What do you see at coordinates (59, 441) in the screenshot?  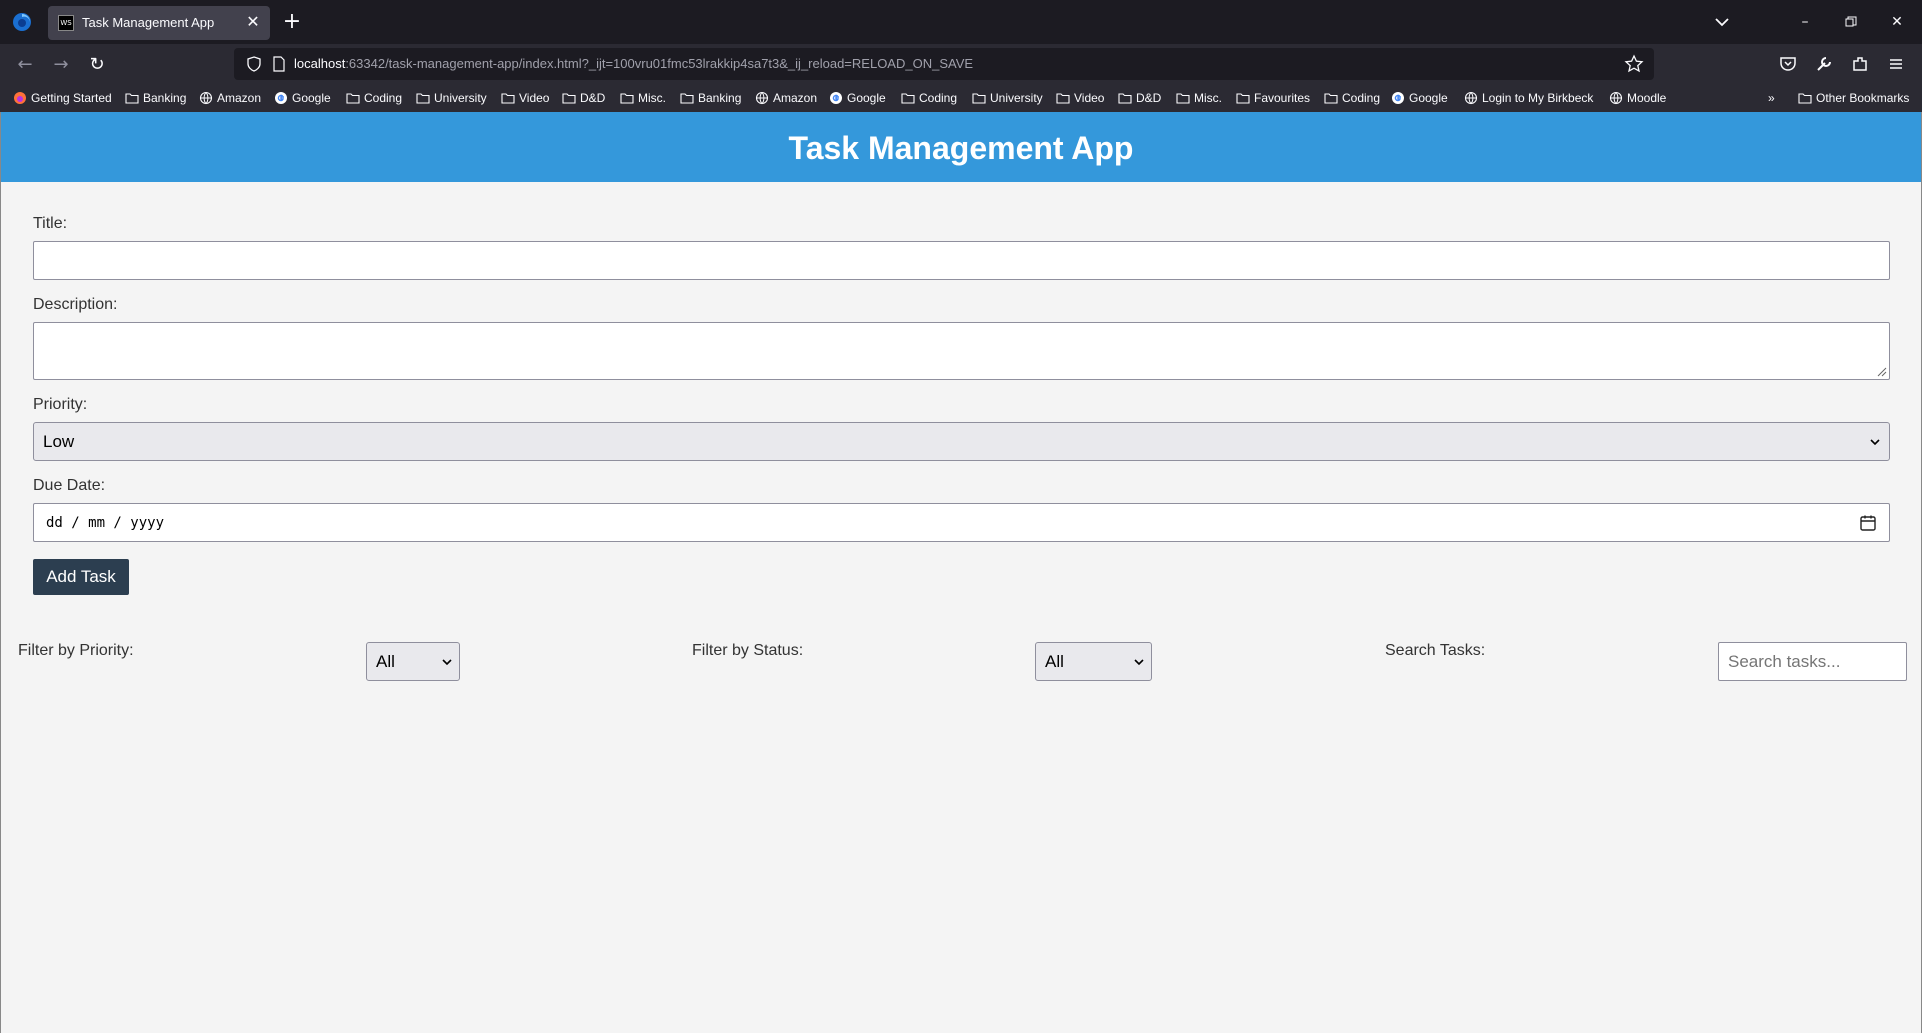 I see `priority-selected-value: Low` at bounding box center [59, 441].